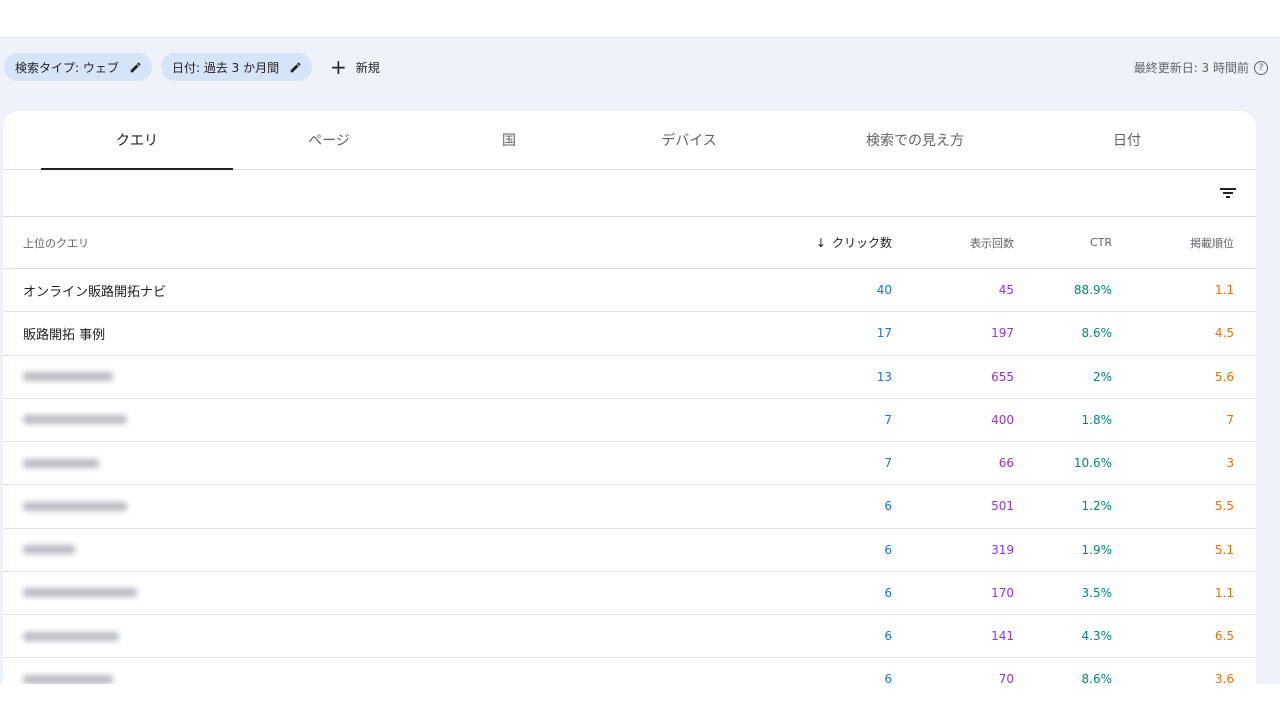 The image size is (1280, 720). I want to click on header-ctr: CTR, so click(1072, 242).